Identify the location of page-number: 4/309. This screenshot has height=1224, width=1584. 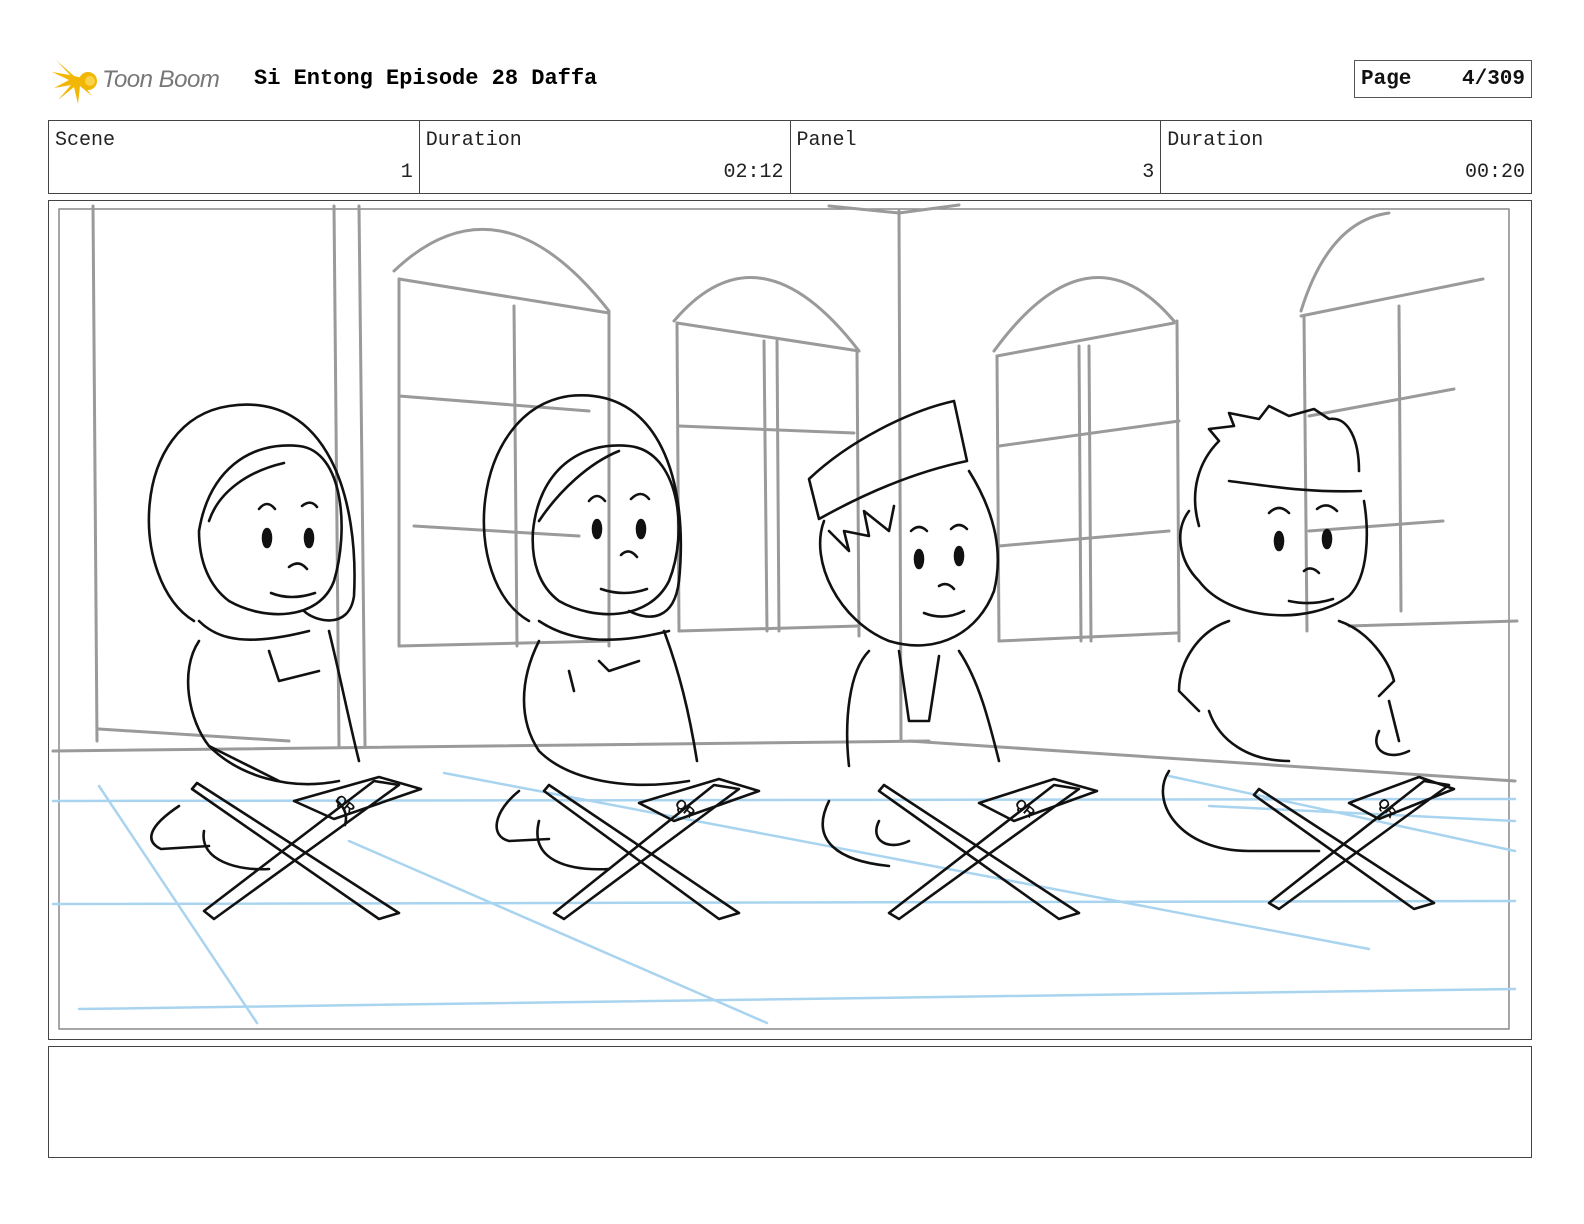
(1493, 79).